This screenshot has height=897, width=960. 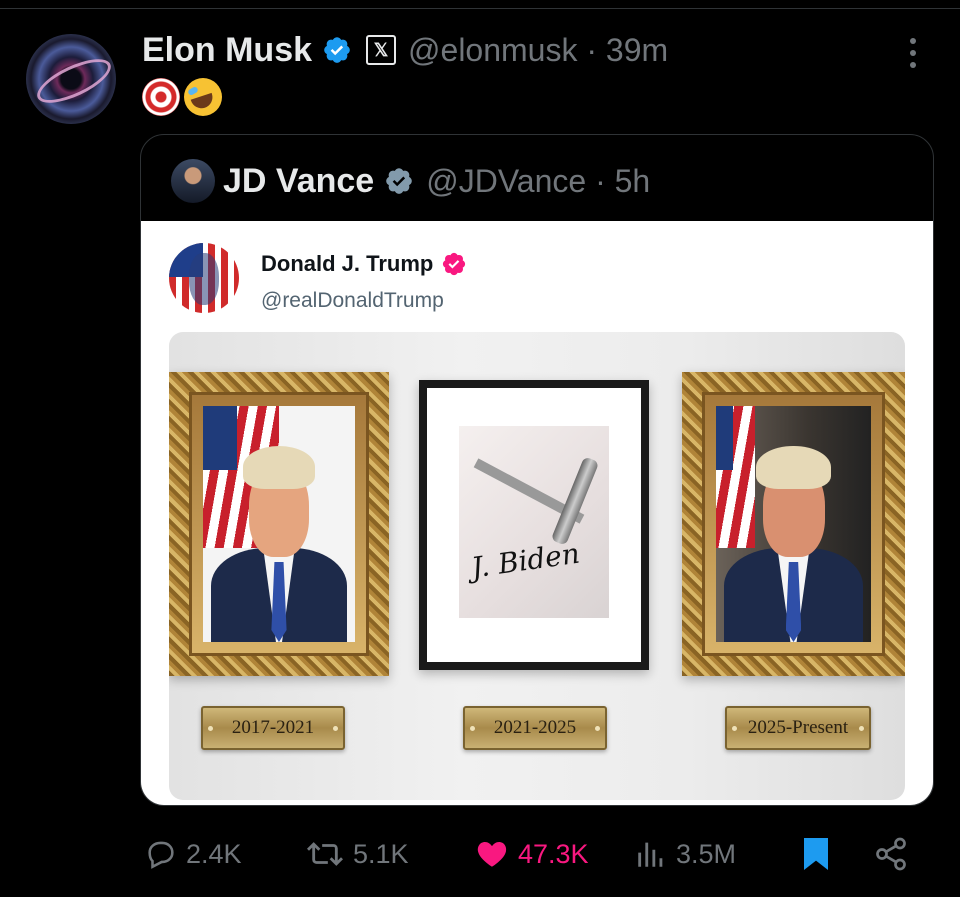 I want to click on views-bar-chart-icon, so click(x=650, y=854).